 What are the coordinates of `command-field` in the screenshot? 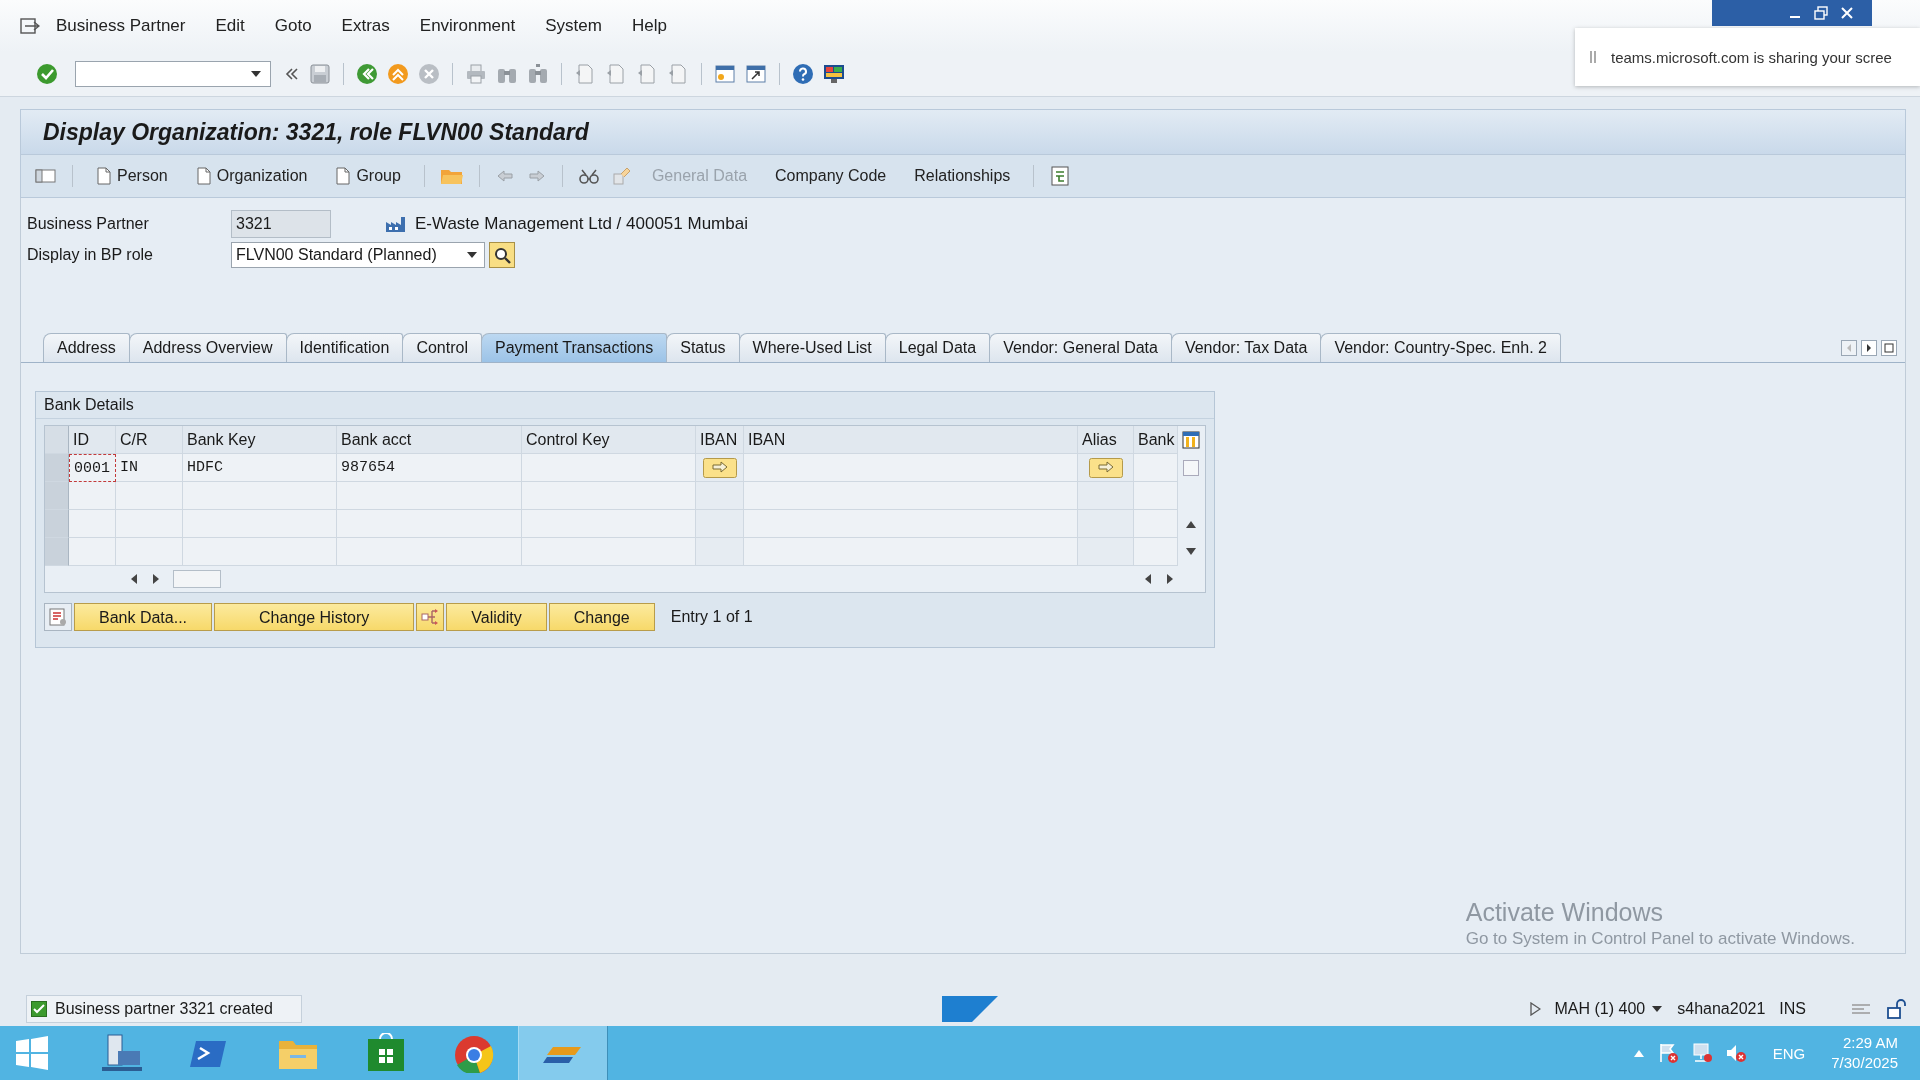 It's located at (173, 74).